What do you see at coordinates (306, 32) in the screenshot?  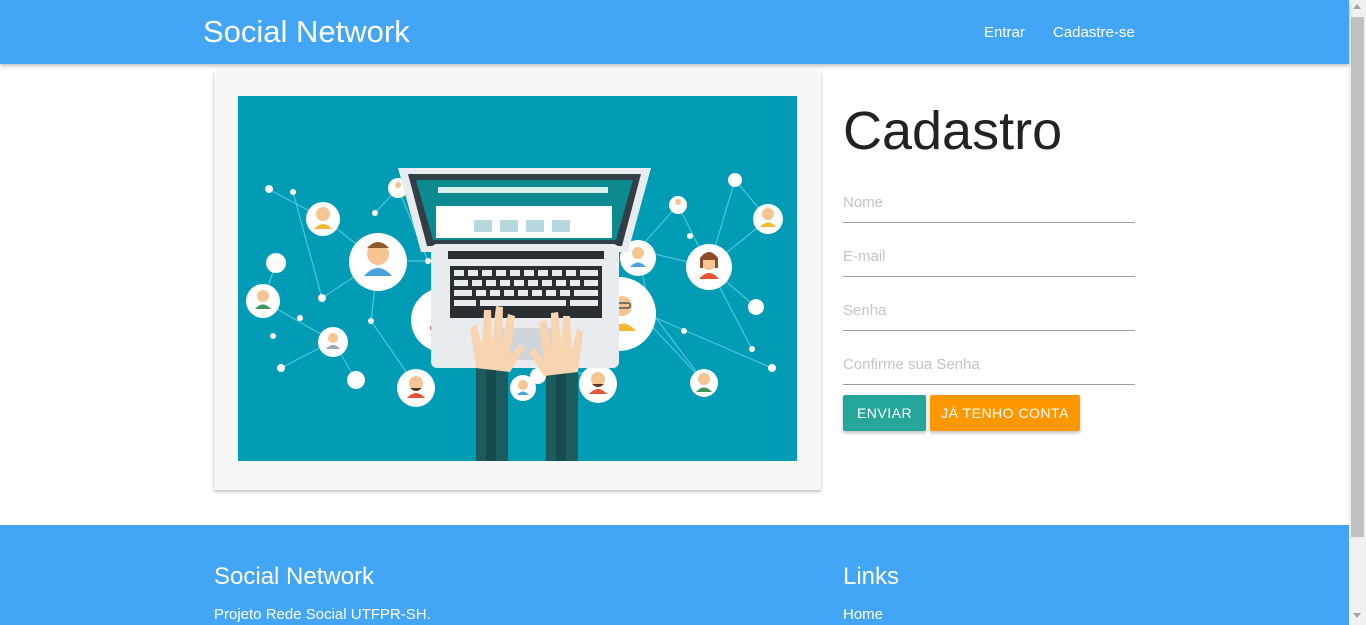 I see `brand-logo: Social Network` at bounding box center [306, 32].